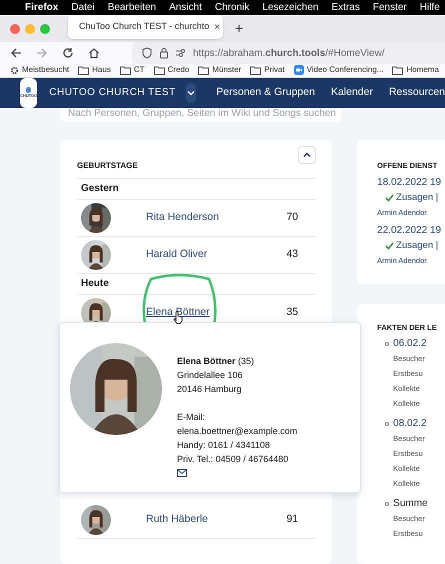  I want to click on menu-item: Extras, so click(346, 7).